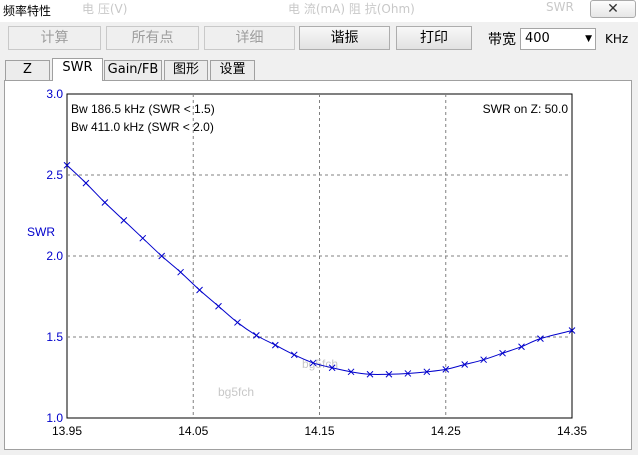  What do you see at coordinates (54, 256) in the screenshot?
I see `y-tick-label: 2.0` at bounding box center [54, 256].